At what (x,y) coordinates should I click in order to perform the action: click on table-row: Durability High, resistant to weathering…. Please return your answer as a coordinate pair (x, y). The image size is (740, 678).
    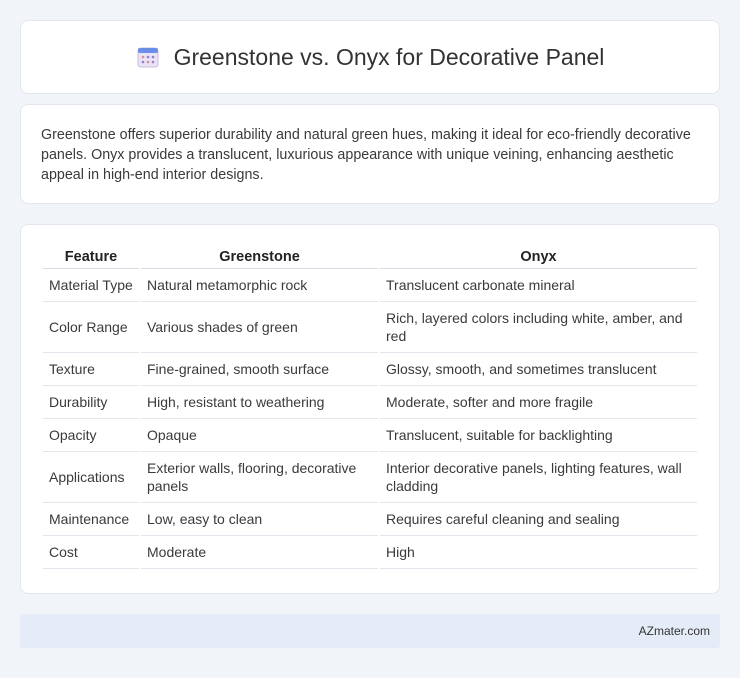
    Looking at the image, I should click on (370, 402).